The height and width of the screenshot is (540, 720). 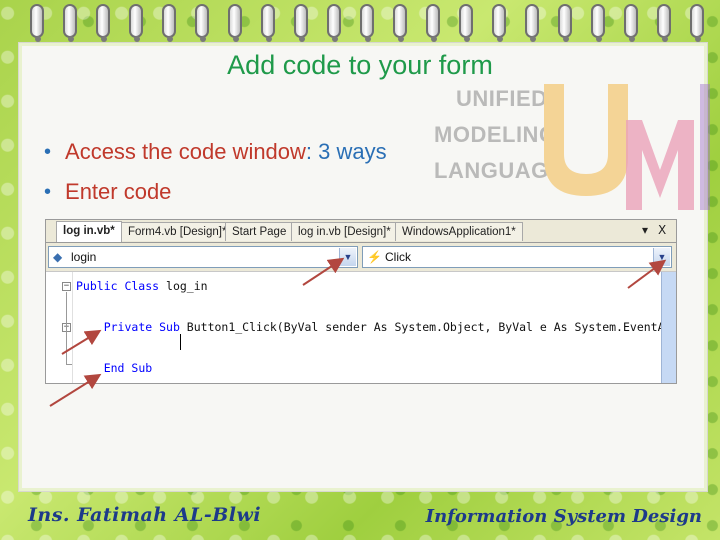 What do you see at coordinates (645, 230) in the screenshot?
I see `tab-list-dropdown-icon: ▾` at bounding box center [645, 230].